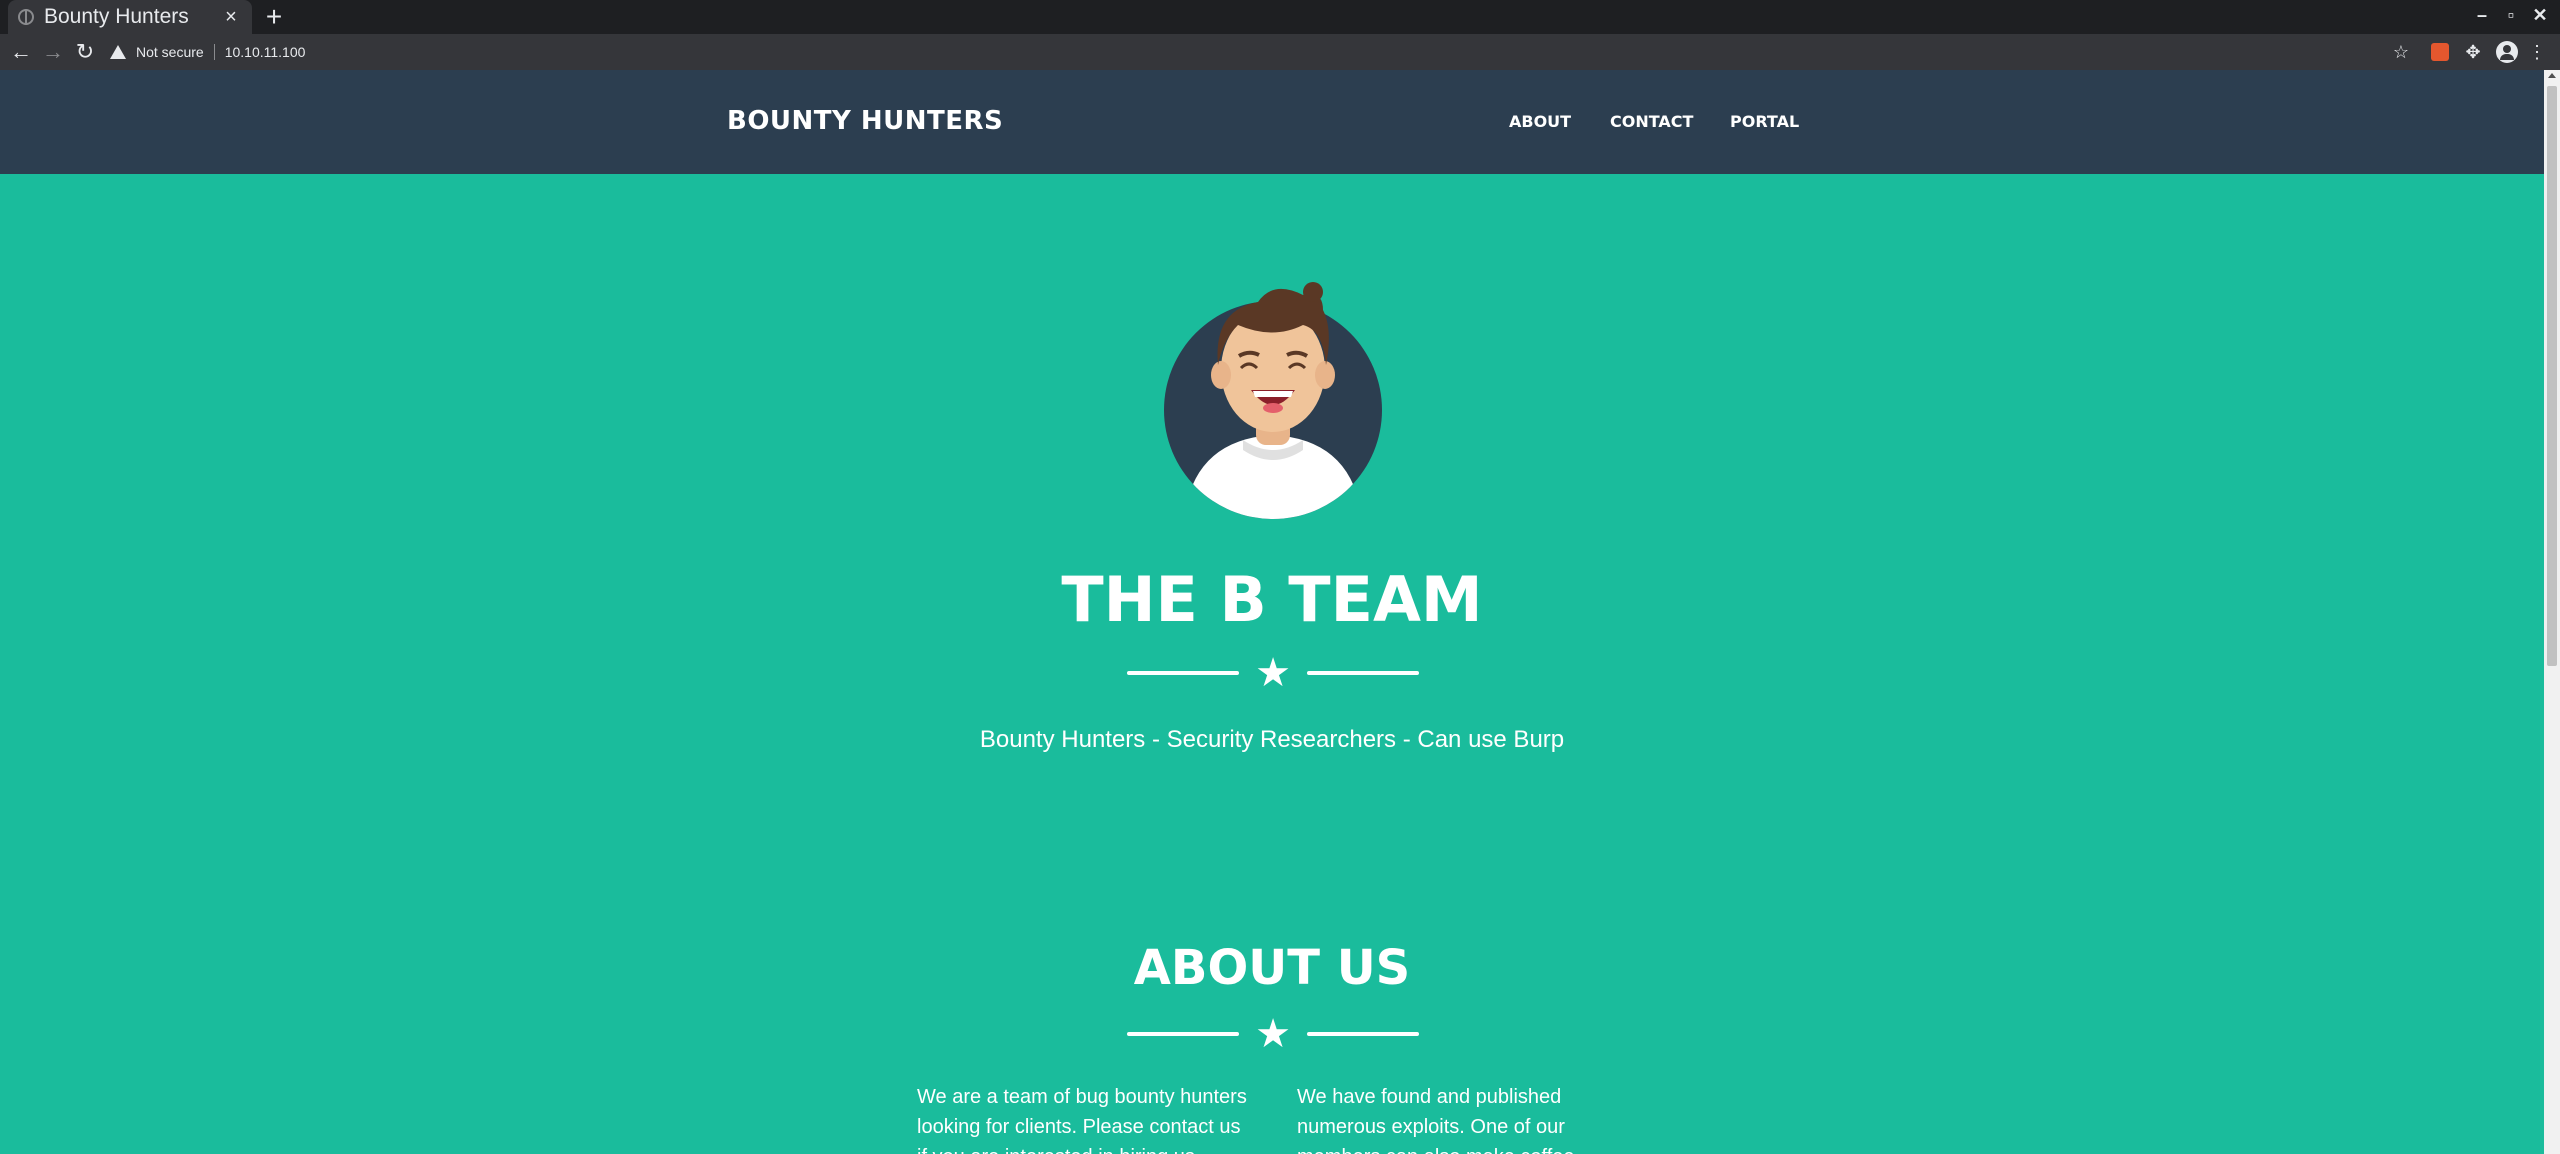 This screenshot has width=2560, height=1154. I want to click on browser-tab: Bounty Hunters ×, so click(130, 17).